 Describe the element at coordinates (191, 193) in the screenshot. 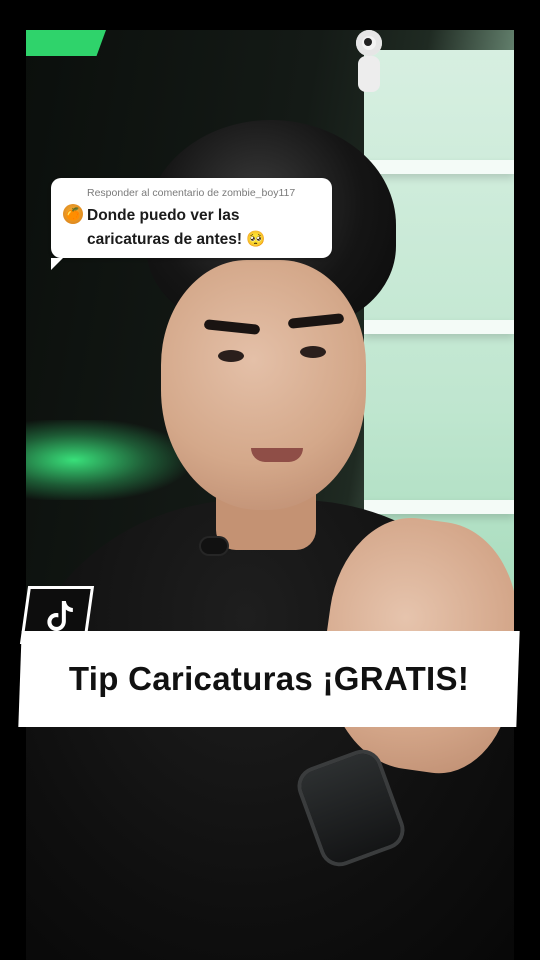

I see `reply-label: Responder al comentario de zombie_boy117` at that location.